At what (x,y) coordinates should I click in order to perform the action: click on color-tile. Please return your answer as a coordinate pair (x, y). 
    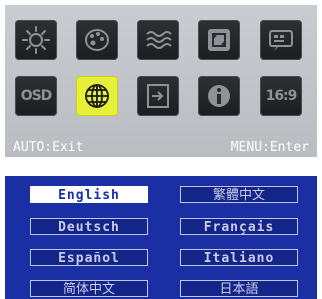
    Looking at the image, I should click on (97, 40).